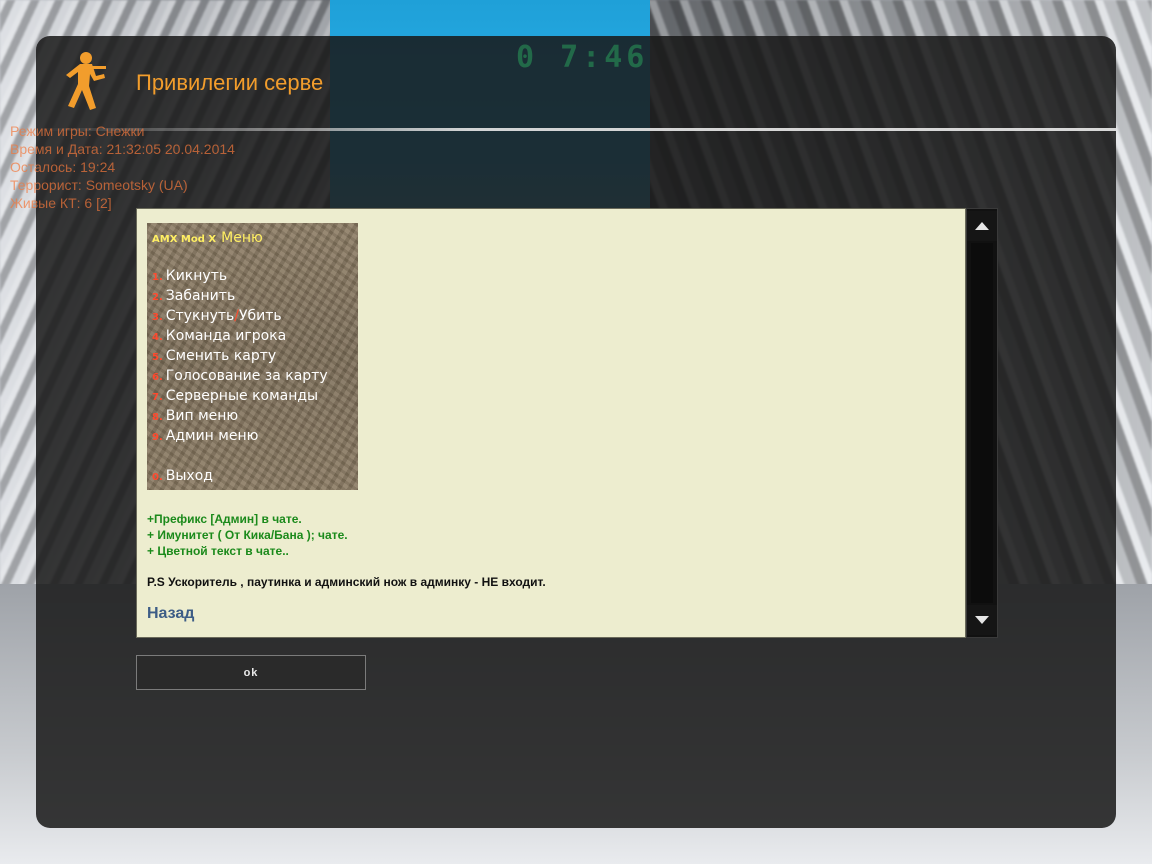 Image resolution: width=1152 pixels, height=864 pixels. I want to click on arrow-down-icon, so click(982, 620).